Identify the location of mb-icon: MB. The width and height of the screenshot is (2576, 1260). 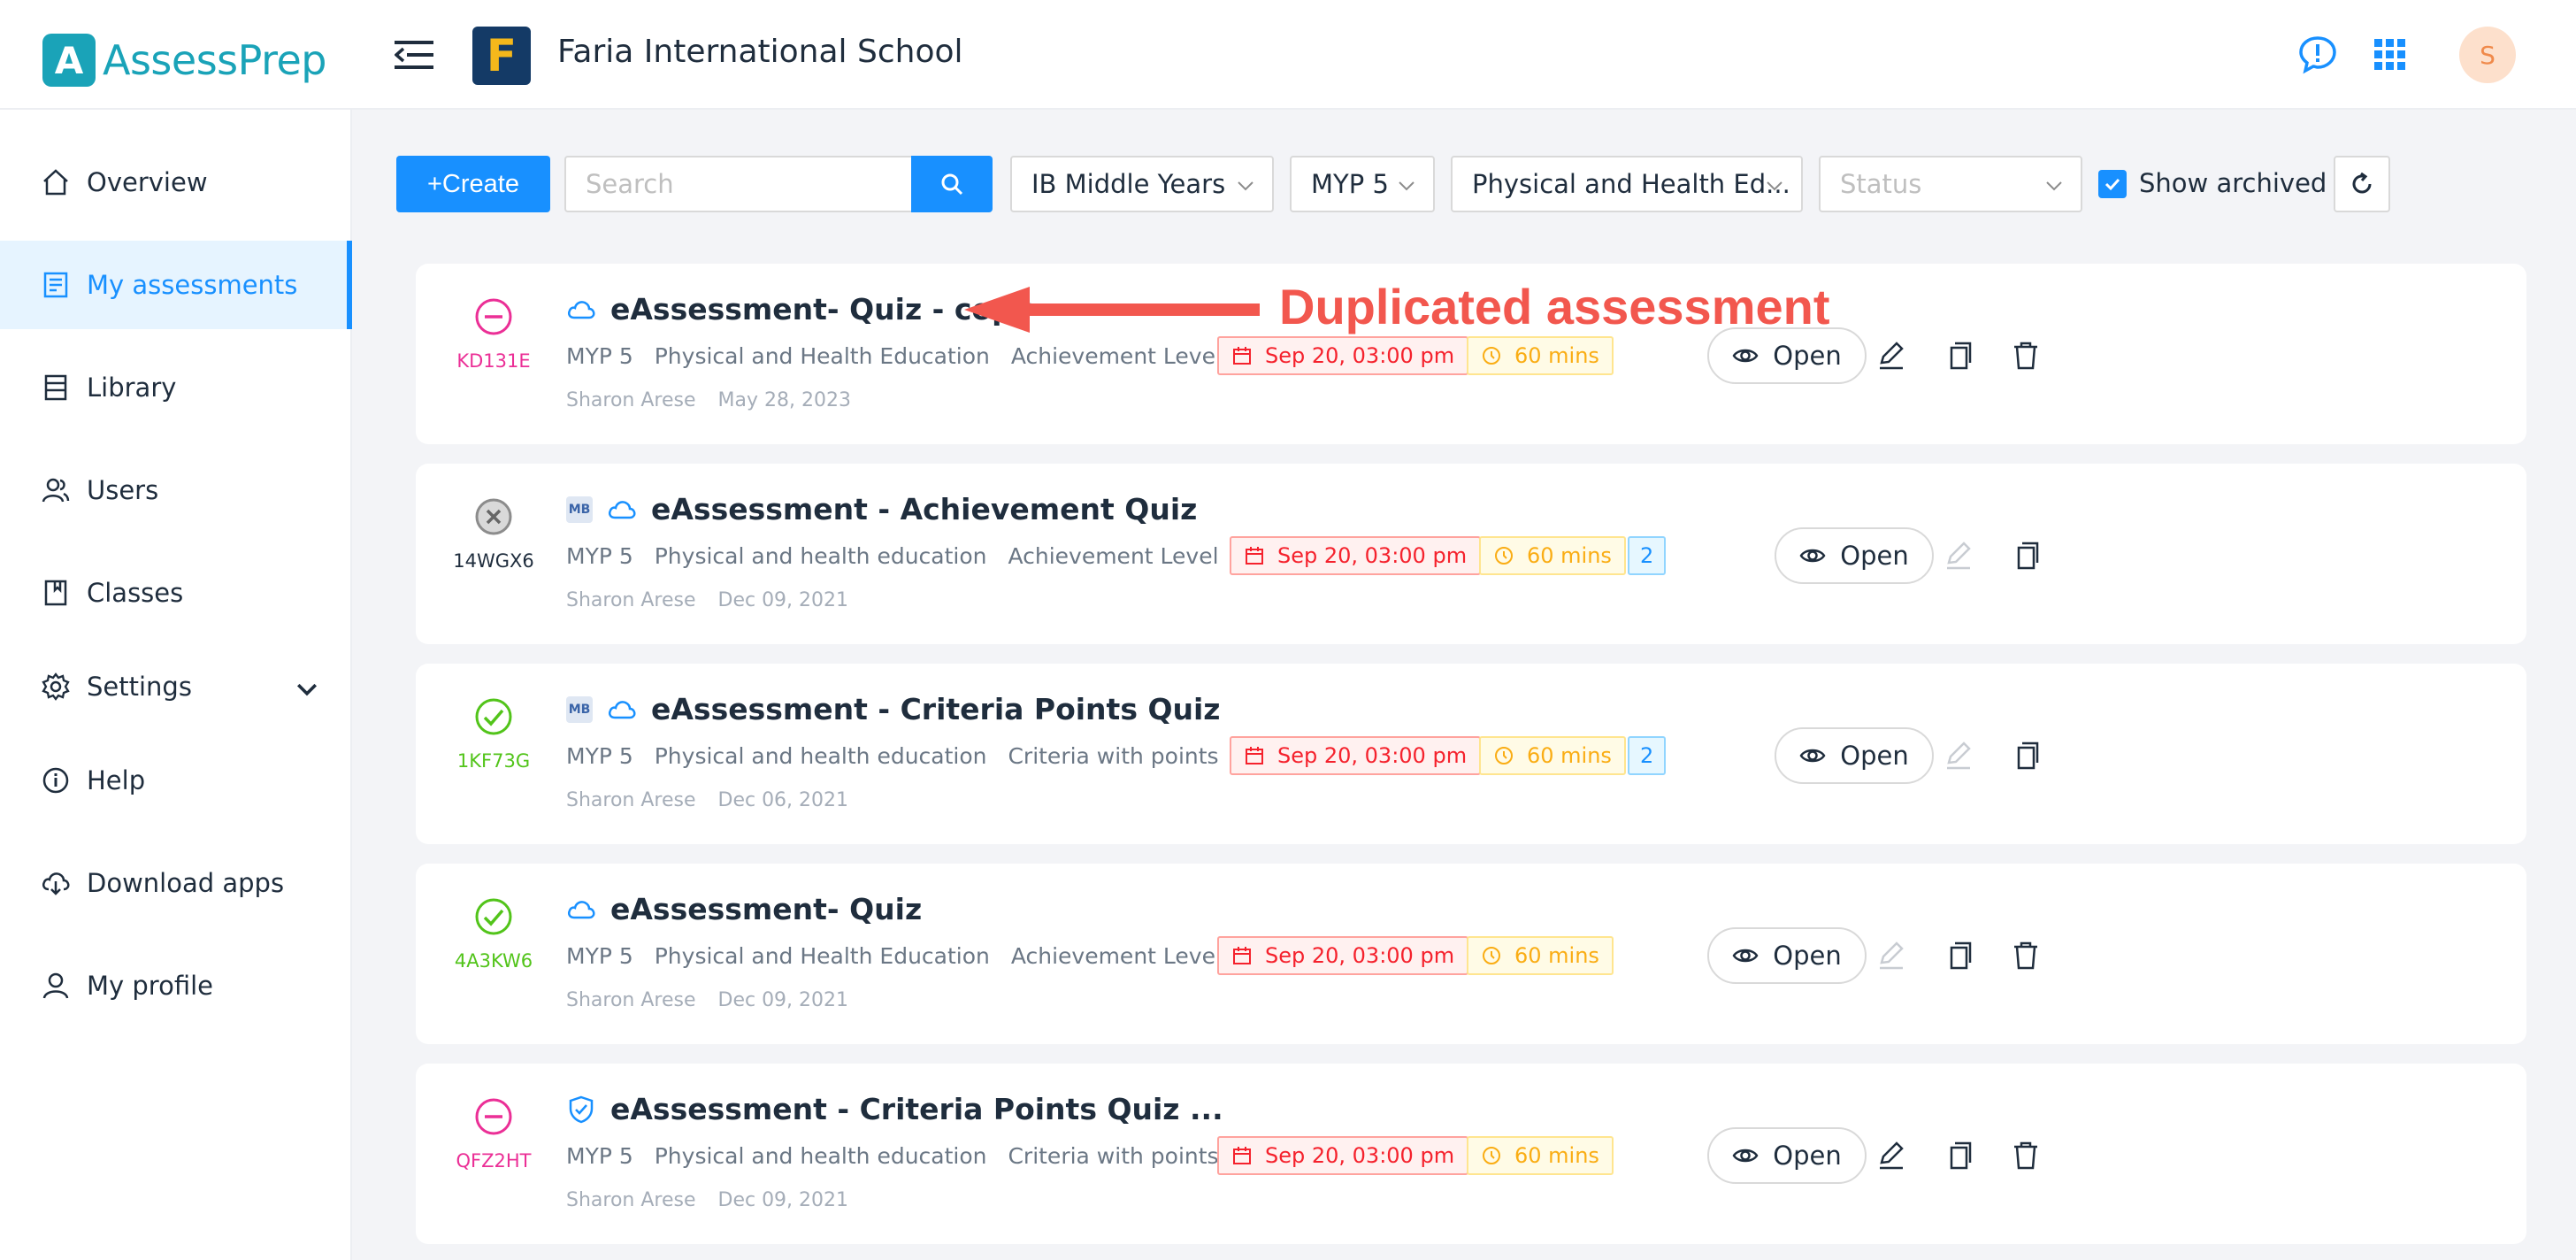
(579, 509).